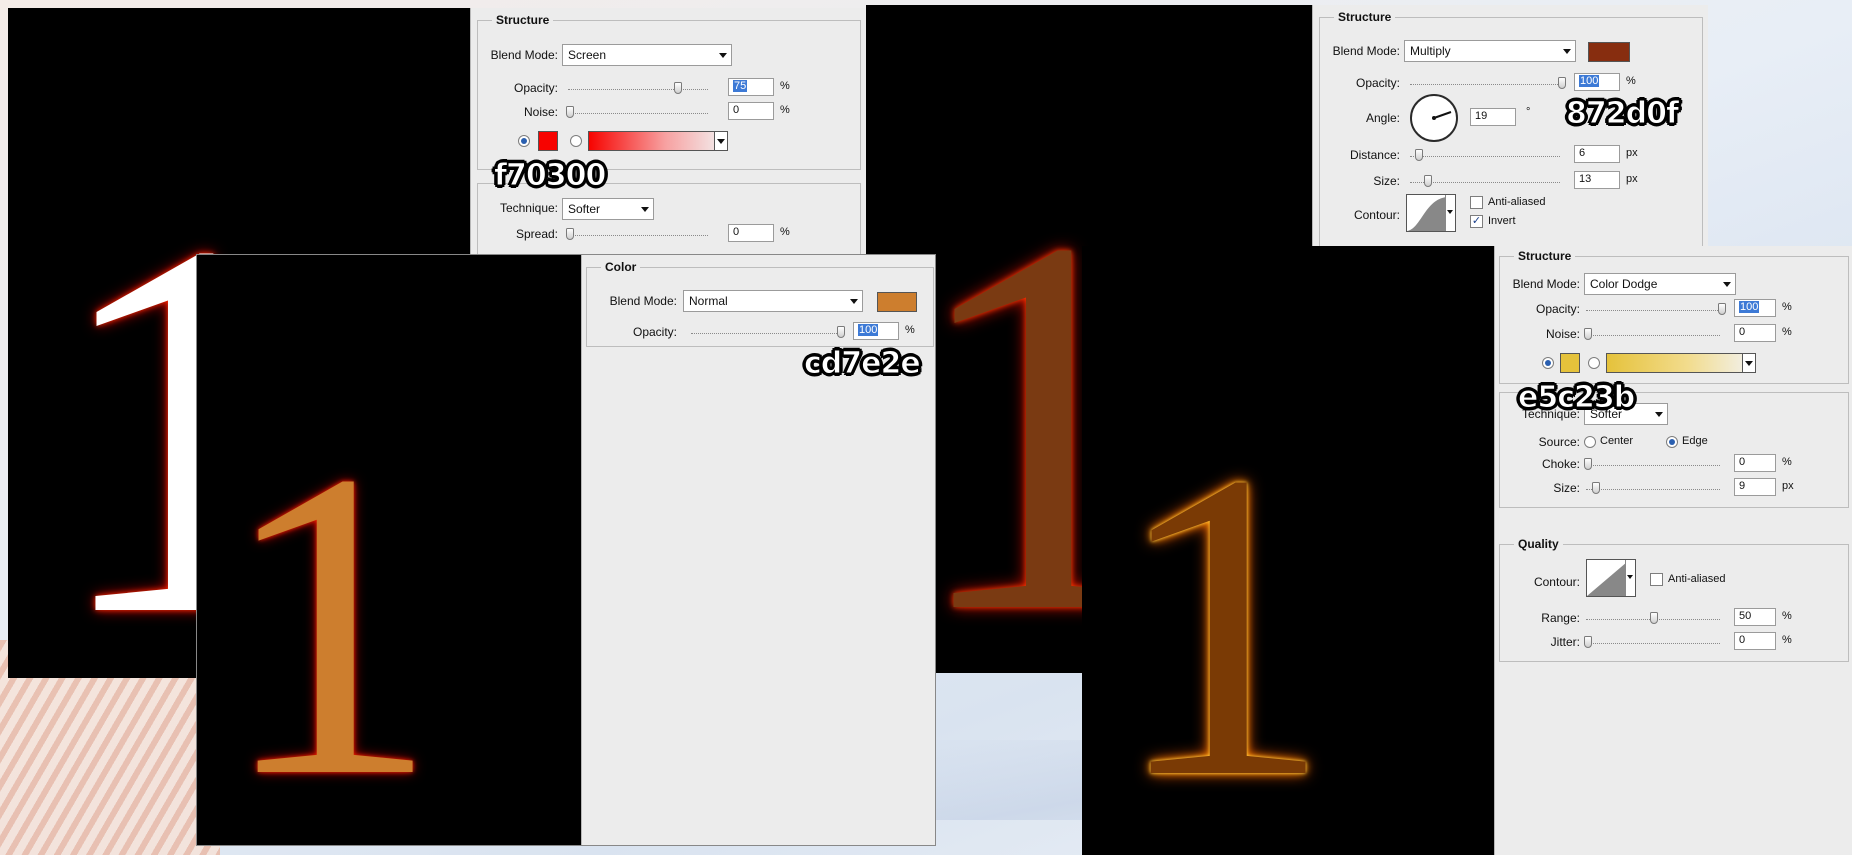  I want to click on overlay-color-swatch, so click(897, 302).